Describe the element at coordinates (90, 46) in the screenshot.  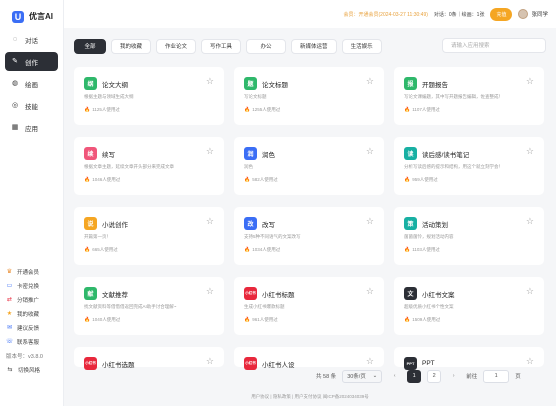
I see `tab-all: 全部` at that location.